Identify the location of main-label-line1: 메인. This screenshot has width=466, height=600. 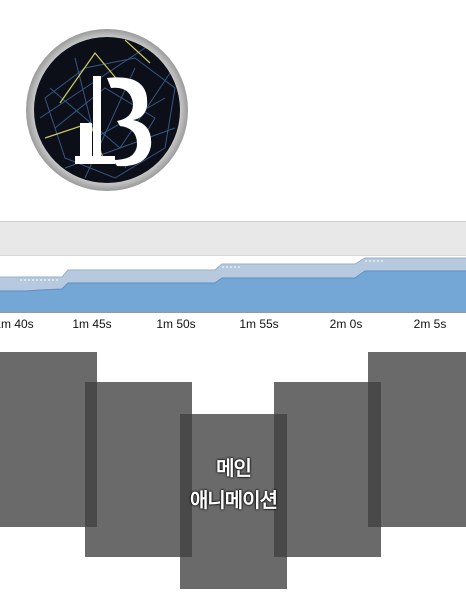
(234, 468).